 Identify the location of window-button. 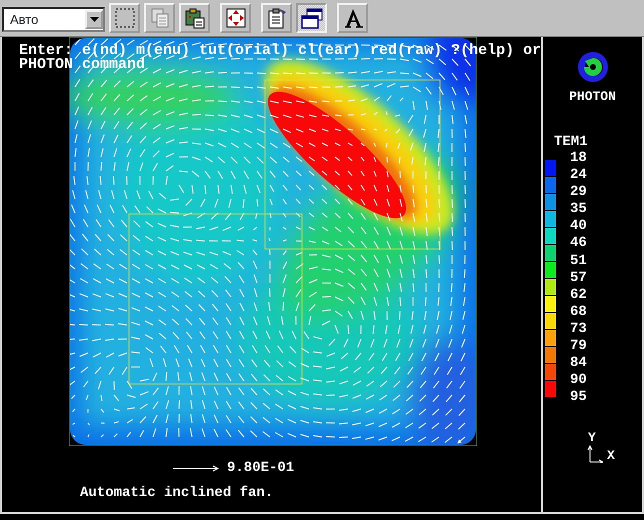
(311, 18).